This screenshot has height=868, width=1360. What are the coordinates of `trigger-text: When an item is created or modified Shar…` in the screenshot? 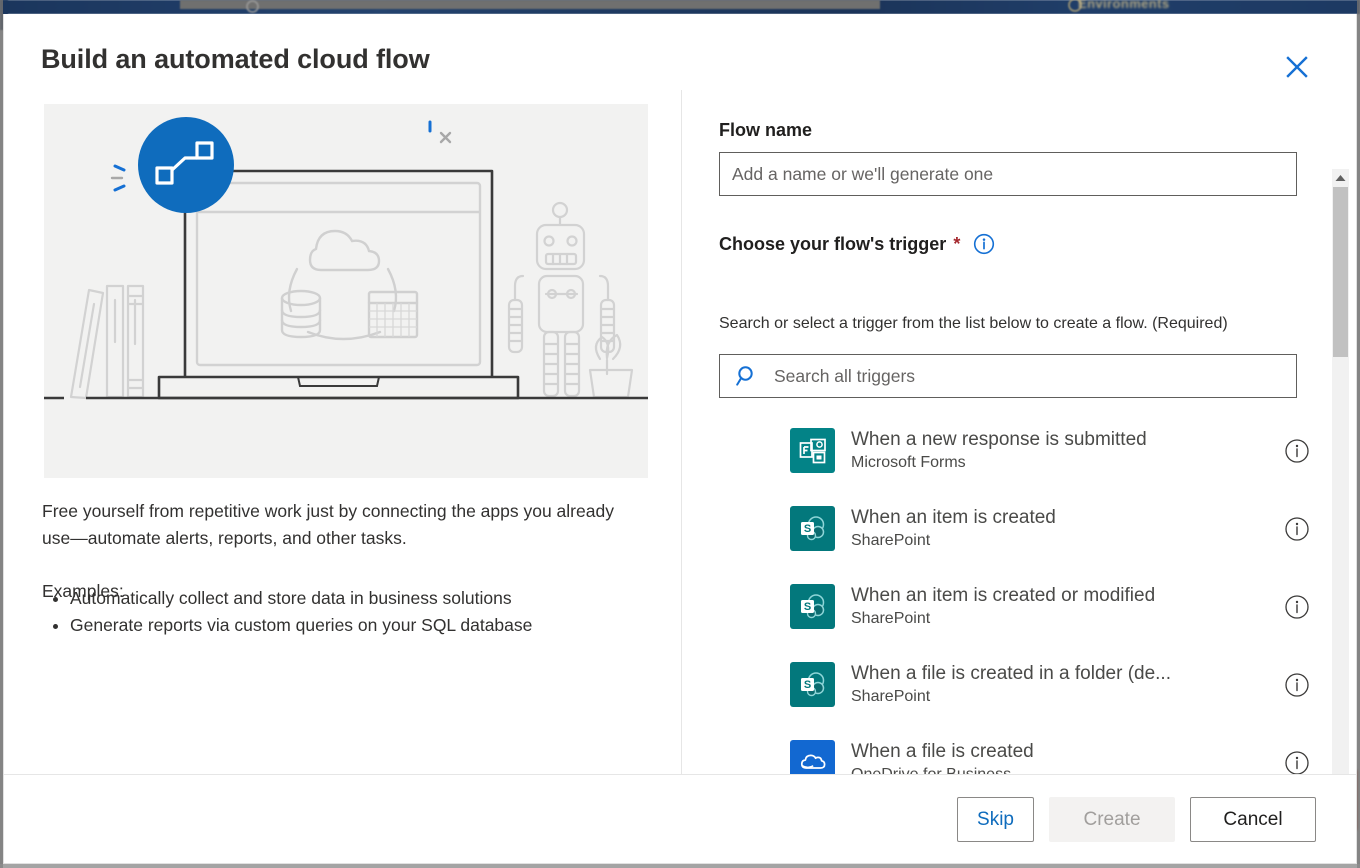 It's located at (1067, 607).